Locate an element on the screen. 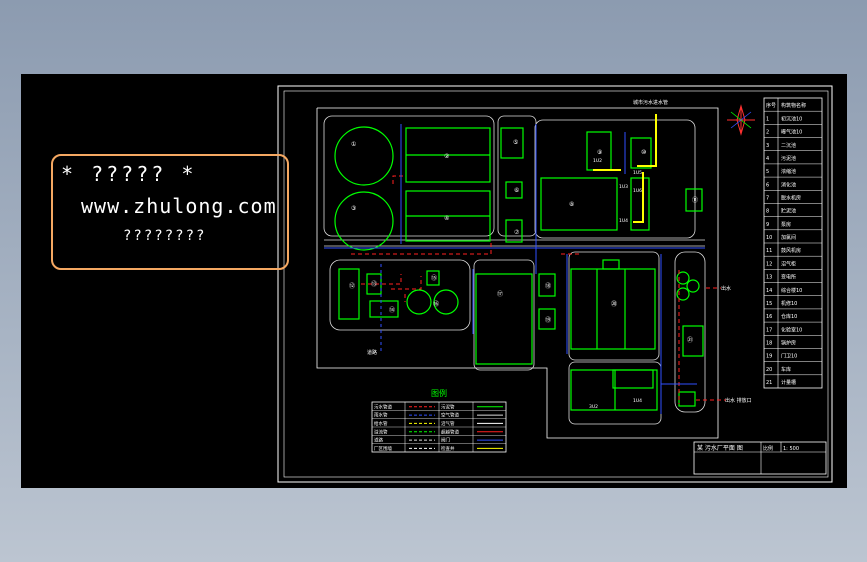  building-list-name: 机修10 is located at coordinates (789, 303).